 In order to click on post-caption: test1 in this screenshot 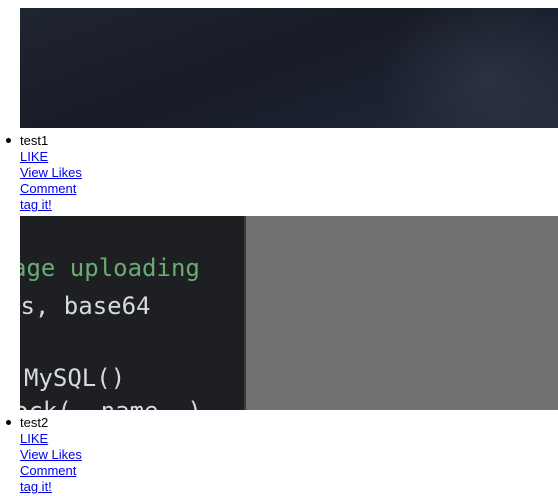, I will do `click(34, 140)`.